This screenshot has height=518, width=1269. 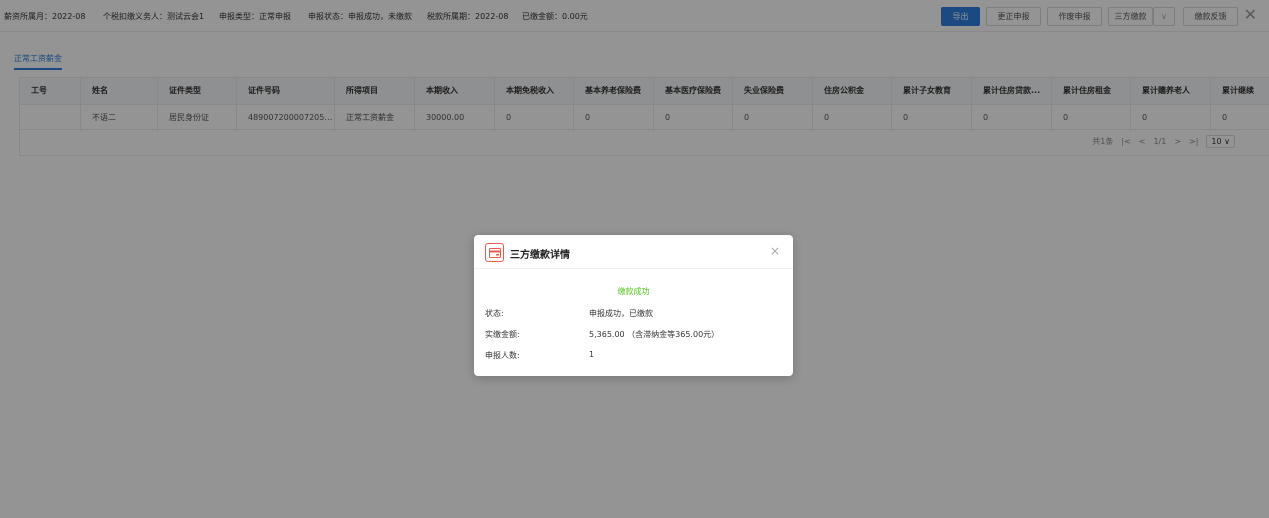 What do you see at coordinates (775, 251) in the screenshot?
I see `close-icon: ×` at bounding box center [775, 251].